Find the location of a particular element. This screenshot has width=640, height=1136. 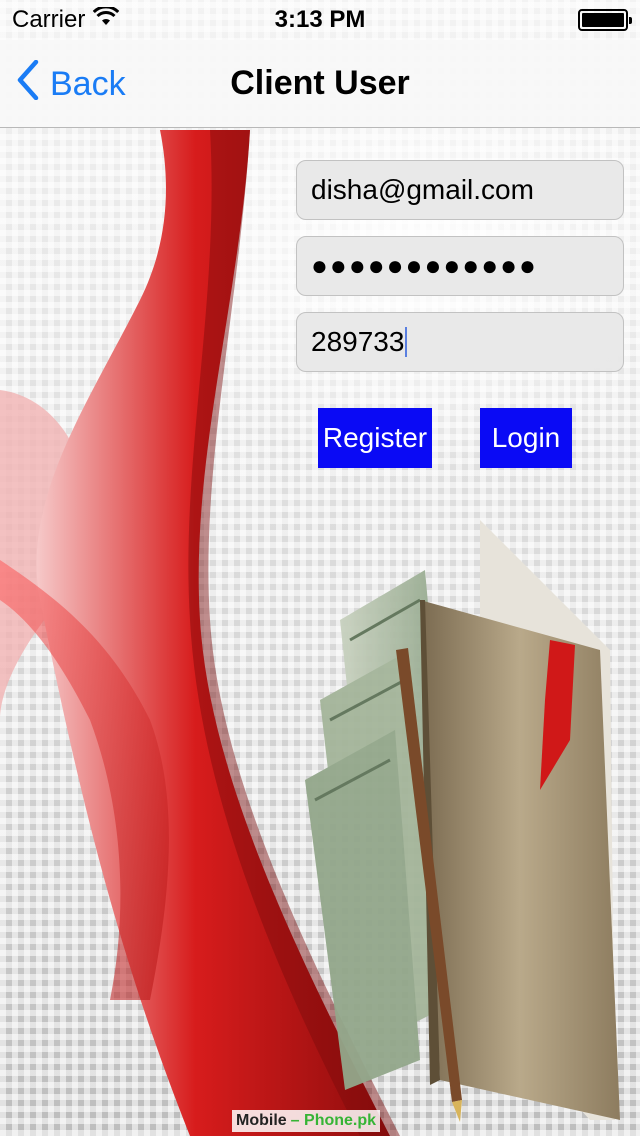

wifi-icon is located at coordinates (106, 19).